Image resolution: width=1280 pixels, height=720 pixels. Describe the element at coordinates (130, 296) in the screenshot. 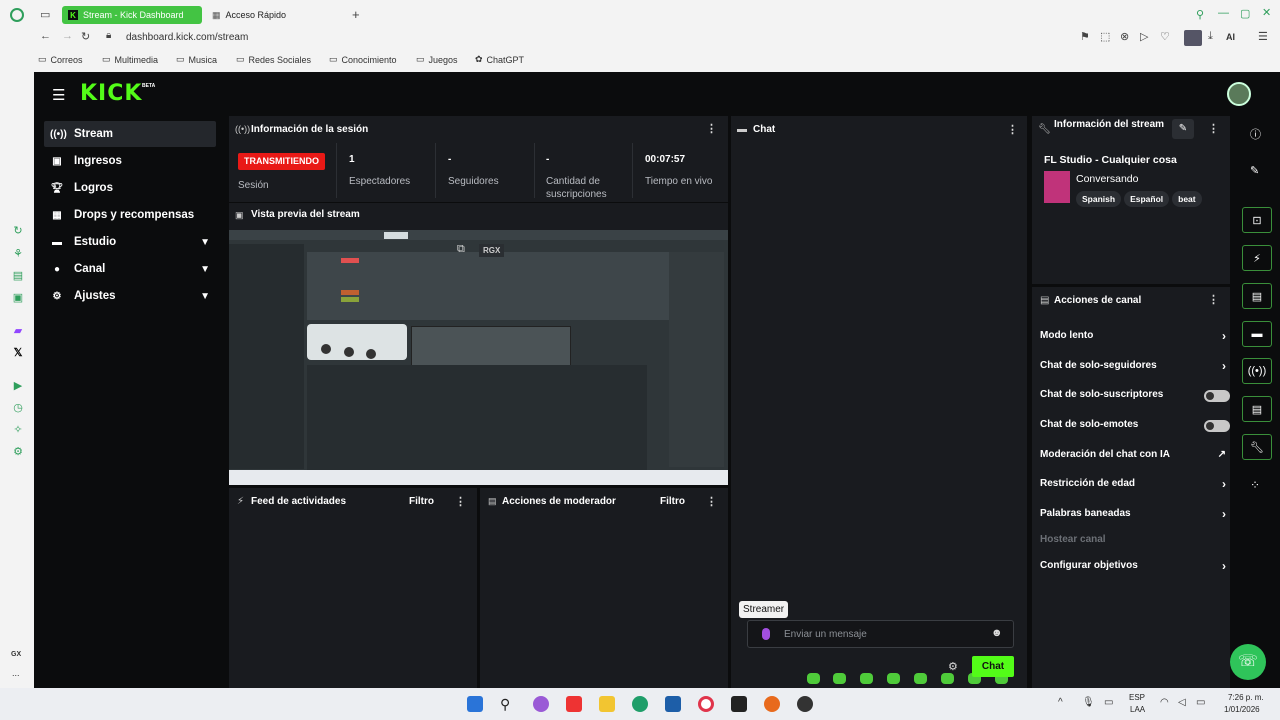

I see `nav-item-ajustes: ⚙ Ajustes ▼` at that location.